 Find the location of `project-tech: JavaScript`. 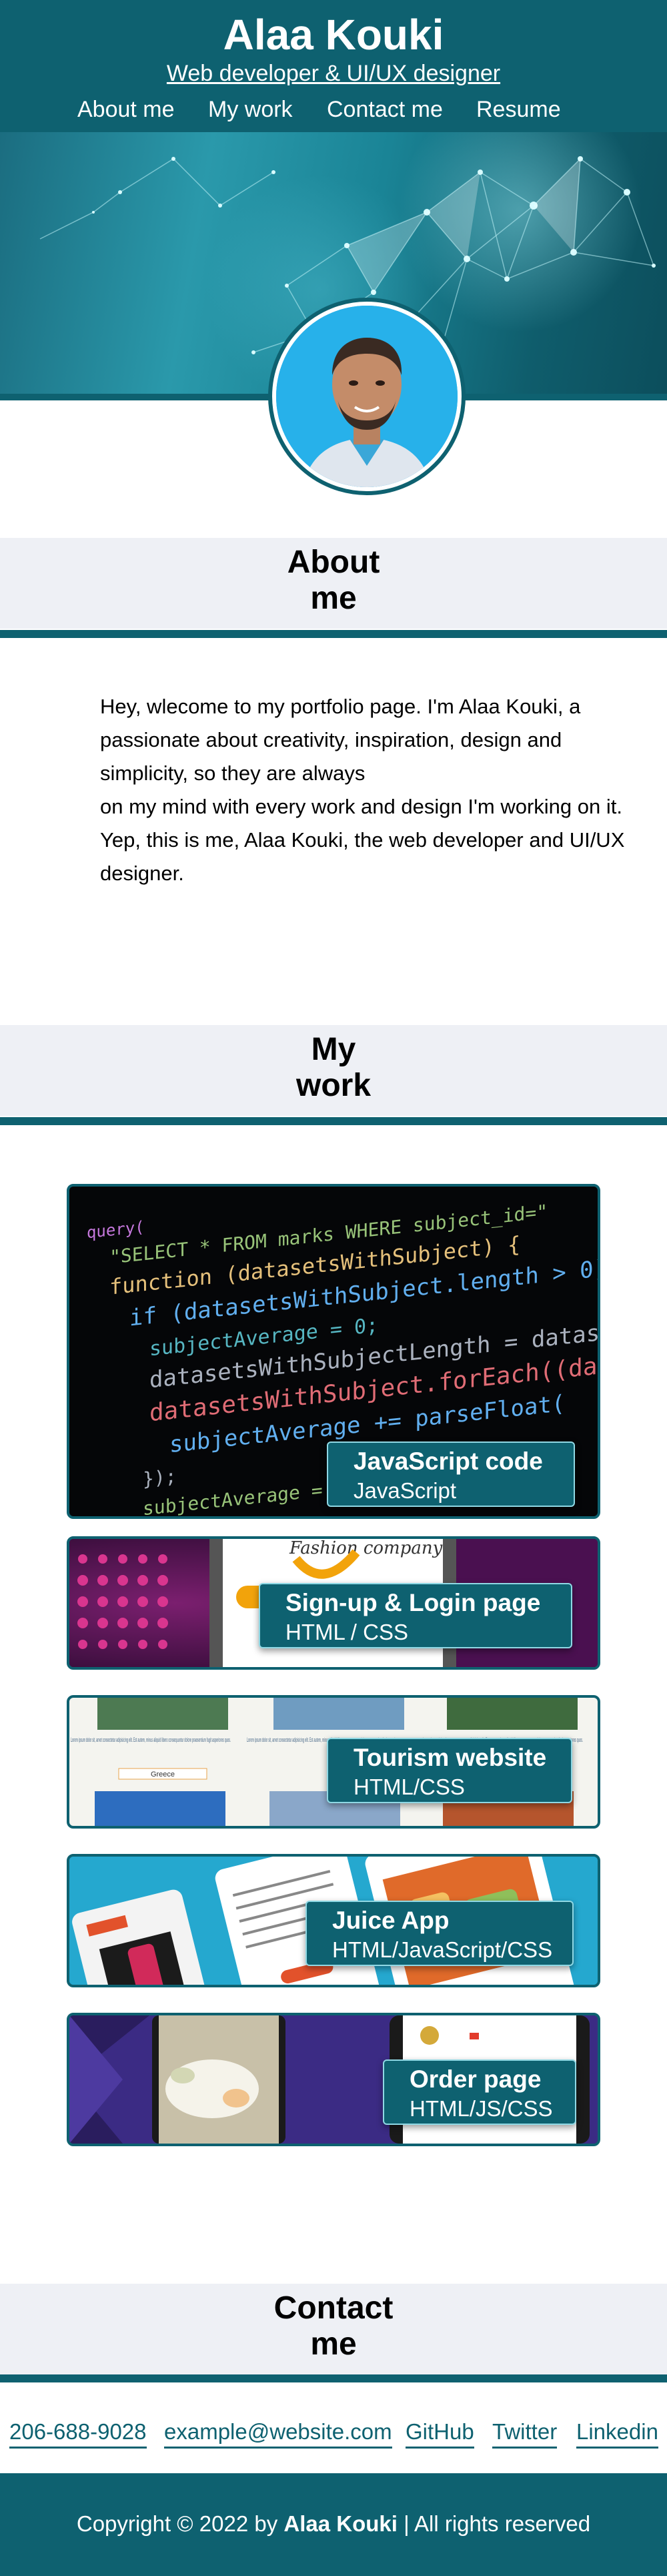

project-tech: JavaScript is located at coordinates (405, 1491).